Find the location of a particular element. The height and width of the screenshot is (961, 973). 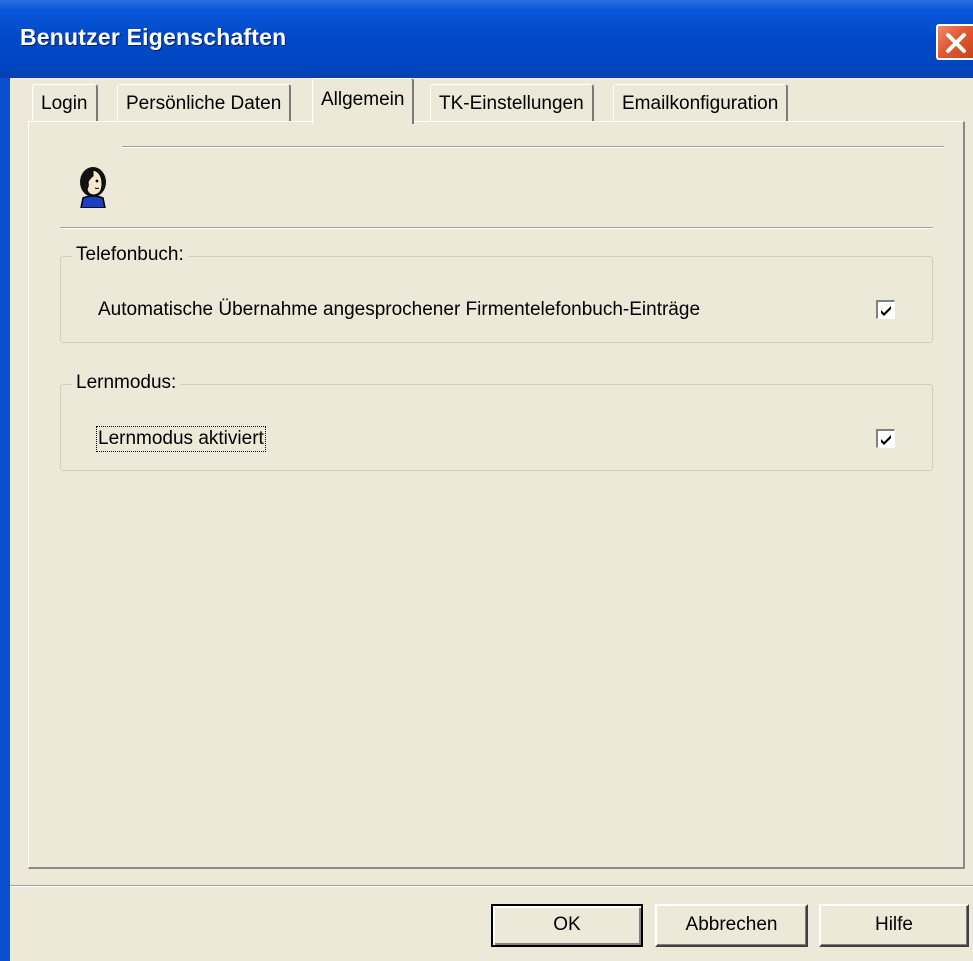

lernmodus-legend: Lernmodus: is located at coordinates (126, 383).